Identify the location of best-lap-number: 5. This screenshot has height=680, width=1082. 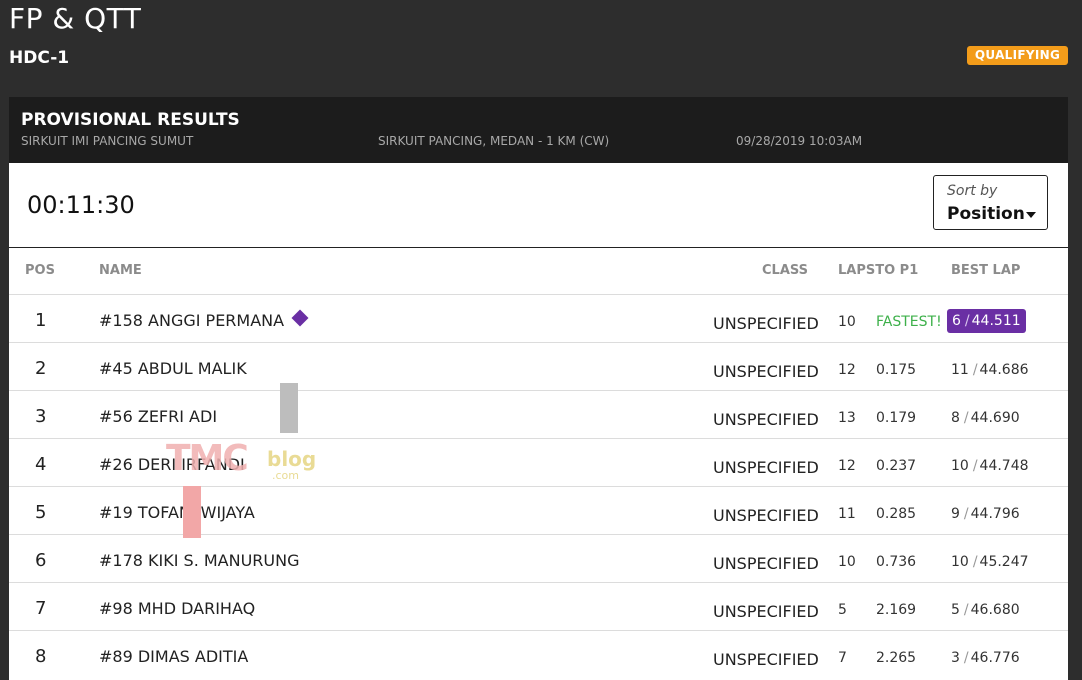
(955, 610).